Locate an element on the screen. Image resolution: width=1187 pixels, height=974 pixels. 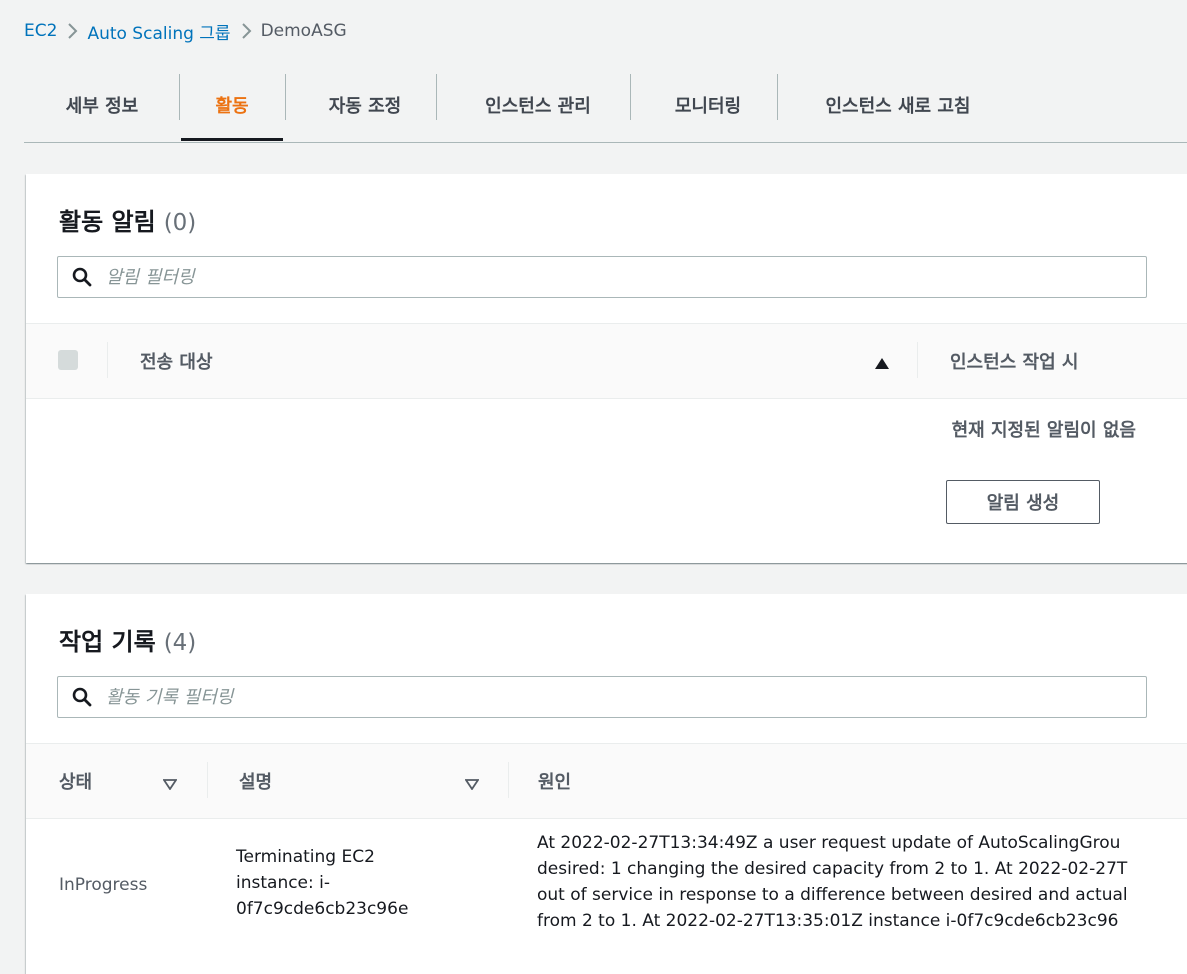
tab-instance-refresh: 인스턴스 새로 고침 is located at coordinates (898, 105).